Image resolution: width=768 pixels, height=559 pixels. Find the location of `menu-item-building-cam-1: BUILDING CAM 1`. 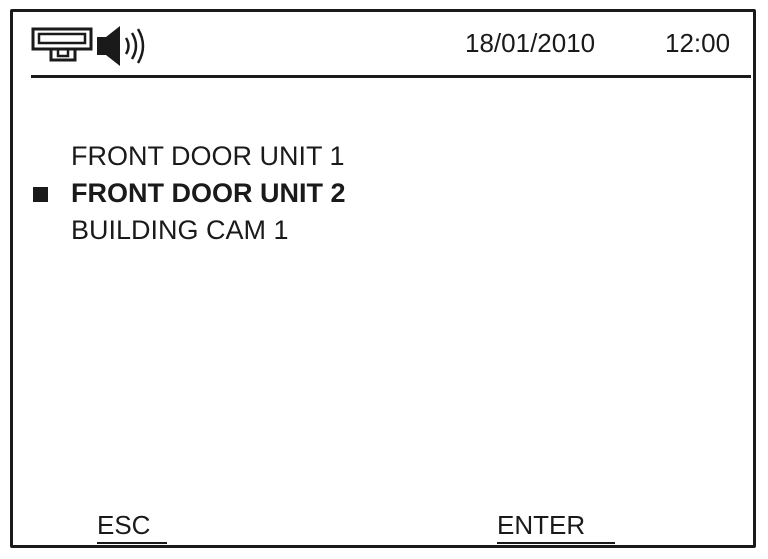

menu-item-building-cam-1: BUILDING CAM 1 is located at coordinates (333, 230).